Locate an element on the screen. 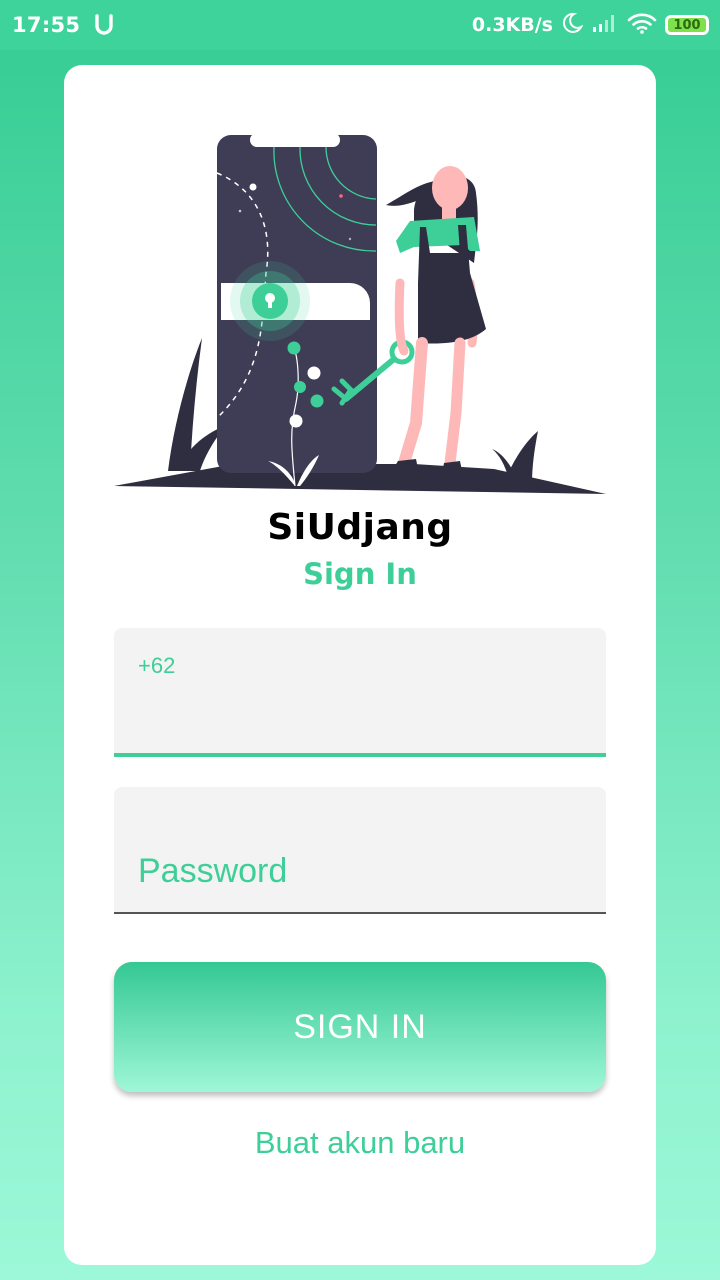  create-account-link: Buat akun baru is located at coordinates (360, 1143).